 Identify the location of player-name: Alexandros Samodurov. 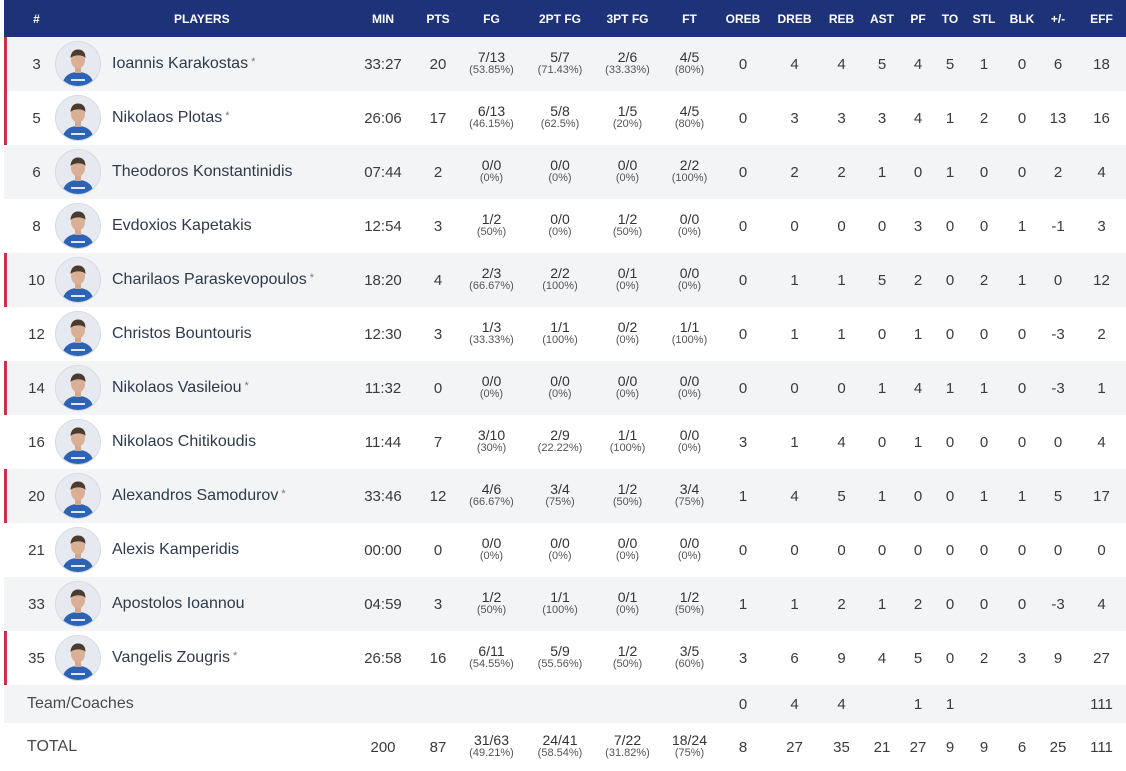
(195, 496).